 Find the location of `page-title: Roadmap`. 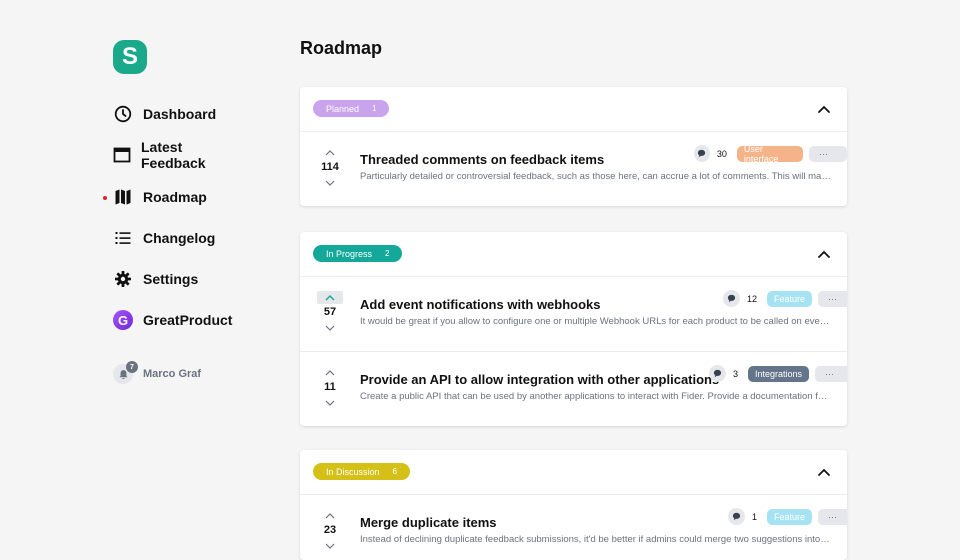

page-title: Roadmap is located at coordinates (341, 48).